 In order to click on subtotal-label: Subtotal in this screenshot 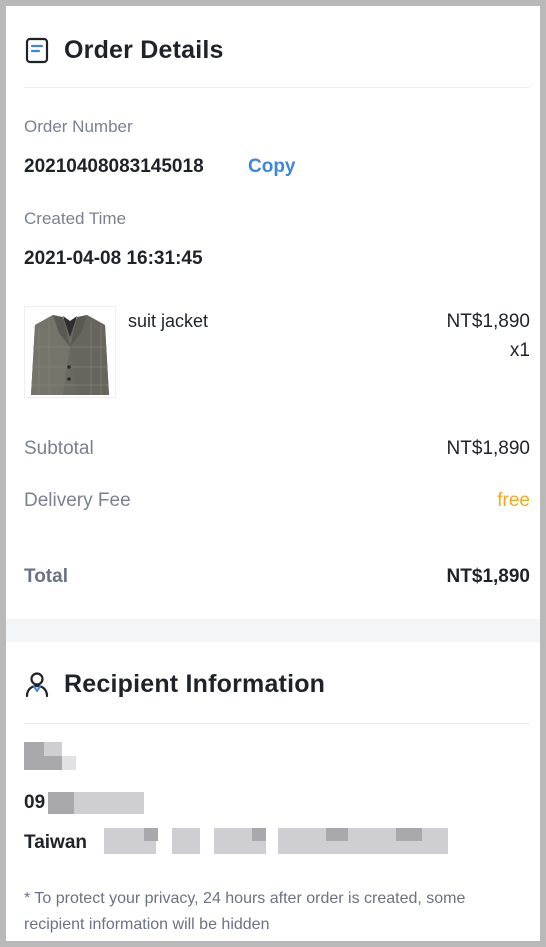, I will do `click(59, 448)`.